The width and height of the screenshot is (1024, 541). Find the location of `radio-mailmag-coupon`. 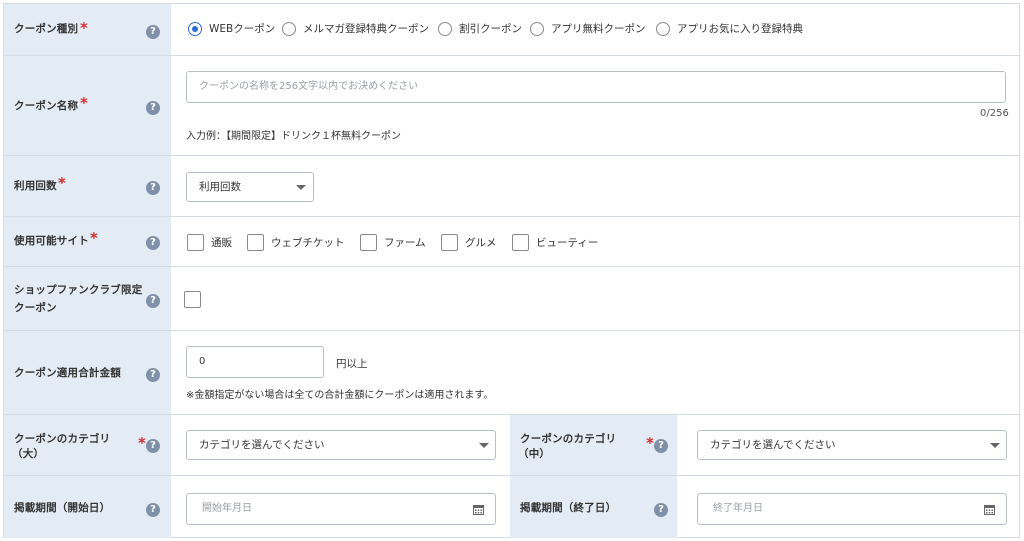

radio-mailmag-coupon is located at coordinates (289, 29).